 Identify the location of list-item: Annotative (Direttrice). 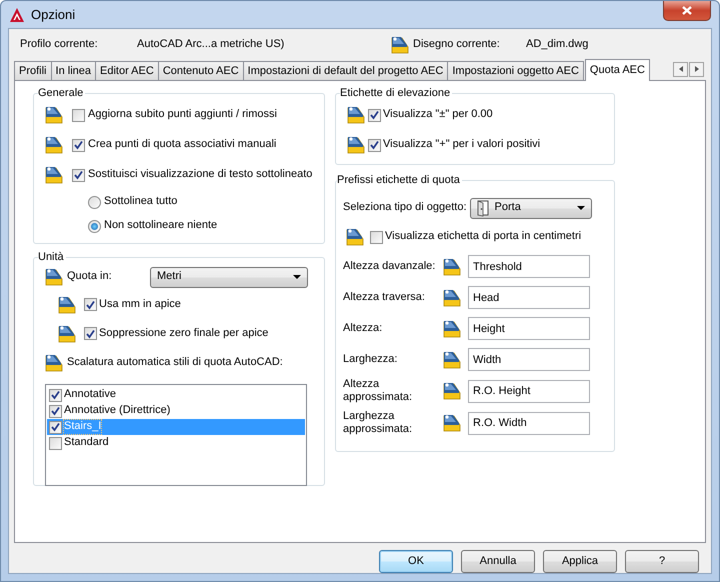
(176, 411).